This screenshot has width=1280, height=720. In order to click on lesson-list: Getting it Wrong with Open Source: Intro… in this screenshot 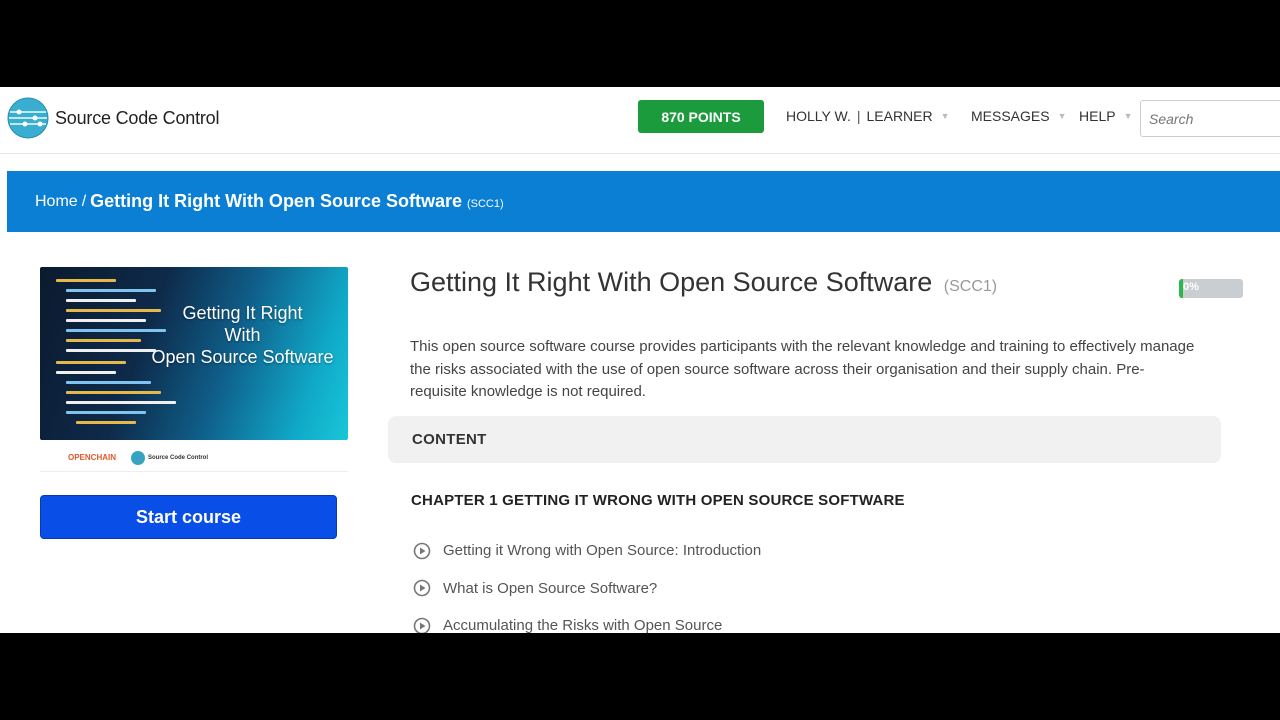, I will do `click(587, 582)`.